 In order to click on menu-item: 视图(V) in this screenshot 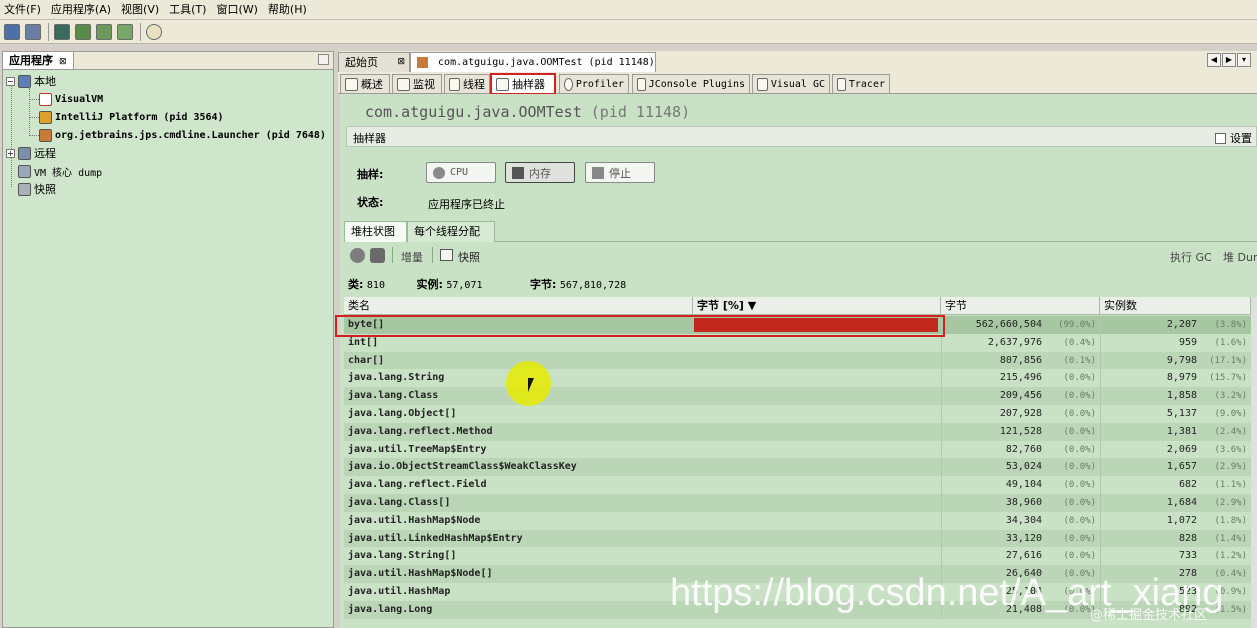, I will do `click(141, 10)`.